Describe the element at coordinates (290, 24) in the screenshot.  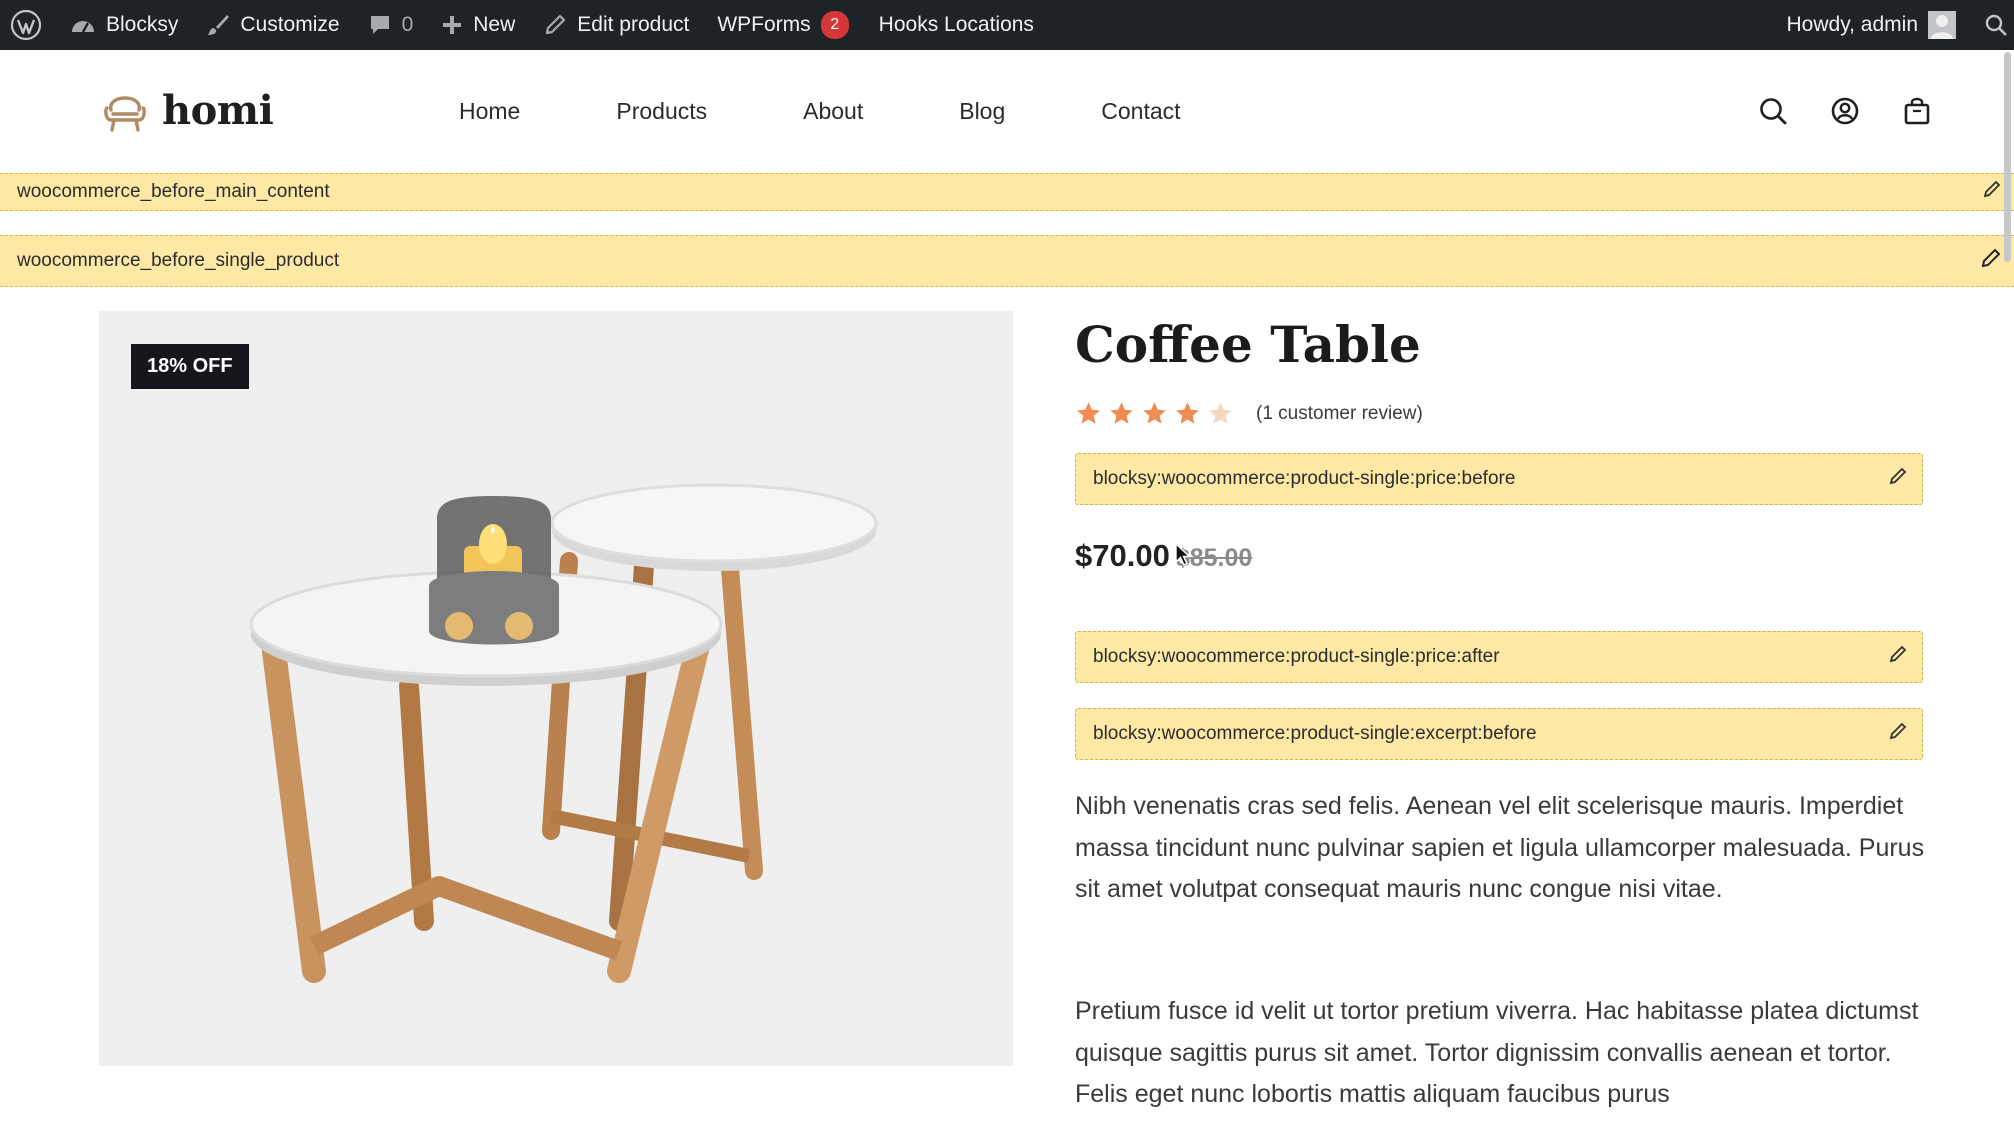
I see `customize-label: Customize` at that location.